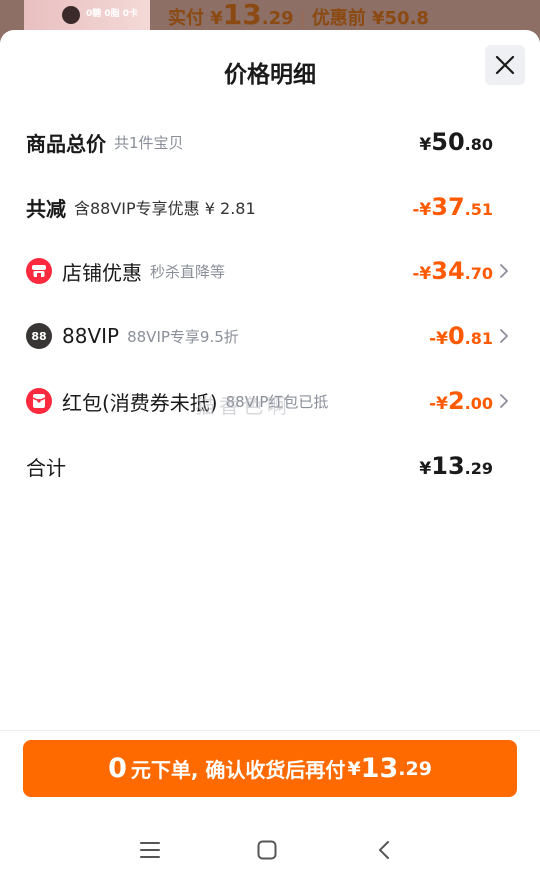  I want to click on cta-price-dec: .29, so click(415, 768).